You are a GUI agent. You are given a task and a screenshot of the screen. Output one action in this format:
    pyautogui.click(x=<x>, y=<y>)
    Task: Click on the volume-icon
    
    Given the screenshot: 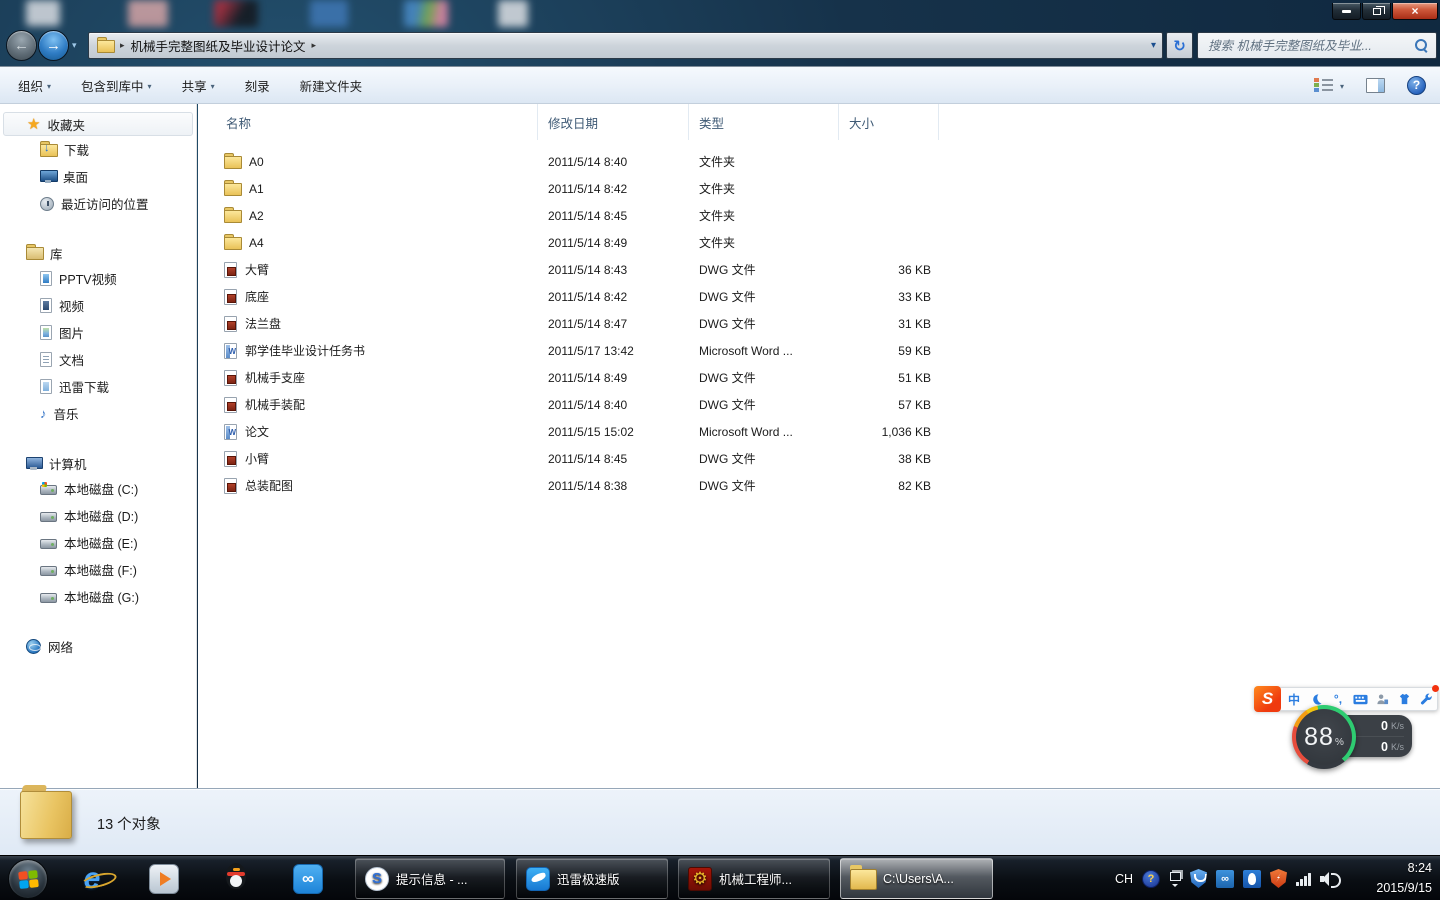 What is the action you would take?
    pyautogui.click(x=1330, y=879)
    